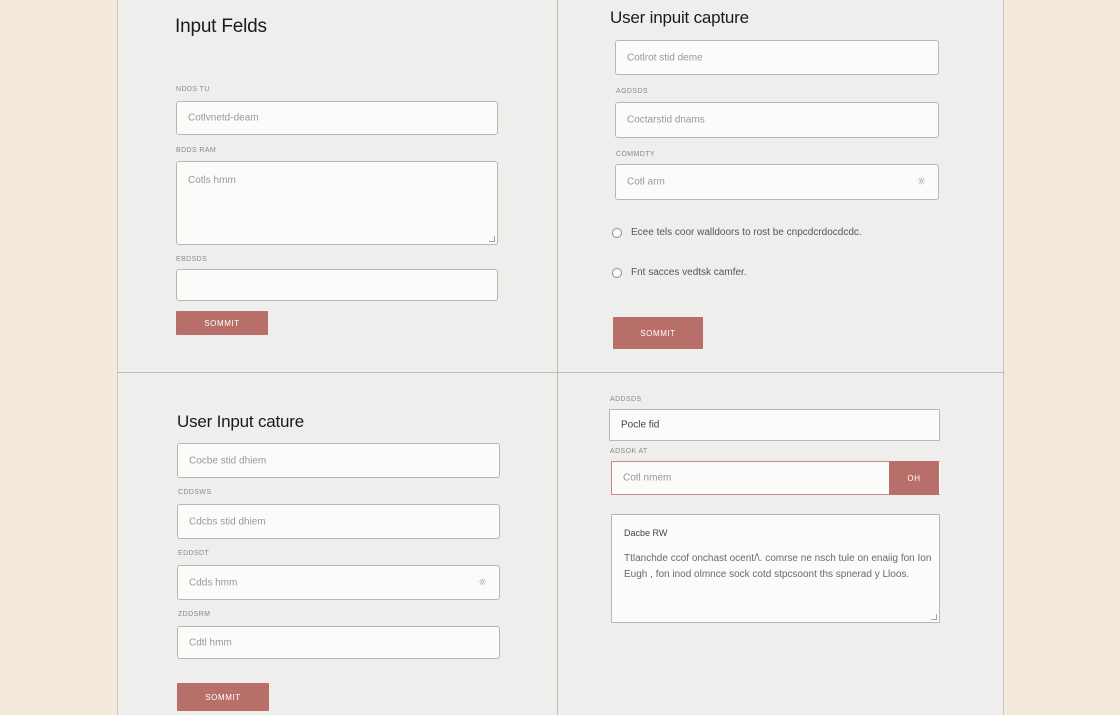  What do you see at coordinates (193, 89) in the screenshot?
I see `field-label: NDDS TU` at bounding box center [193, 89].